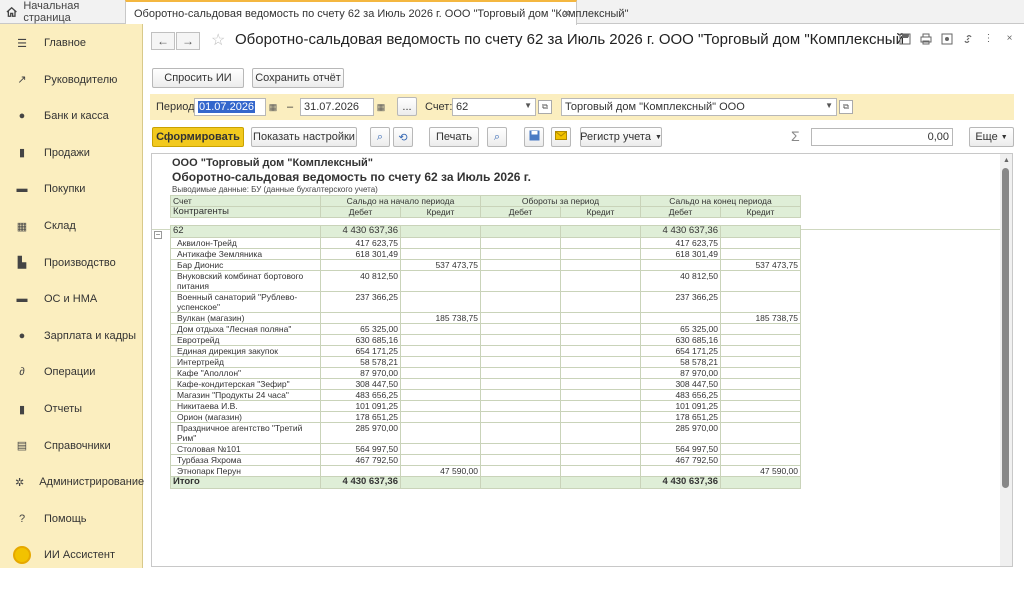  I want to click on preview-icon, so click(946, 38).